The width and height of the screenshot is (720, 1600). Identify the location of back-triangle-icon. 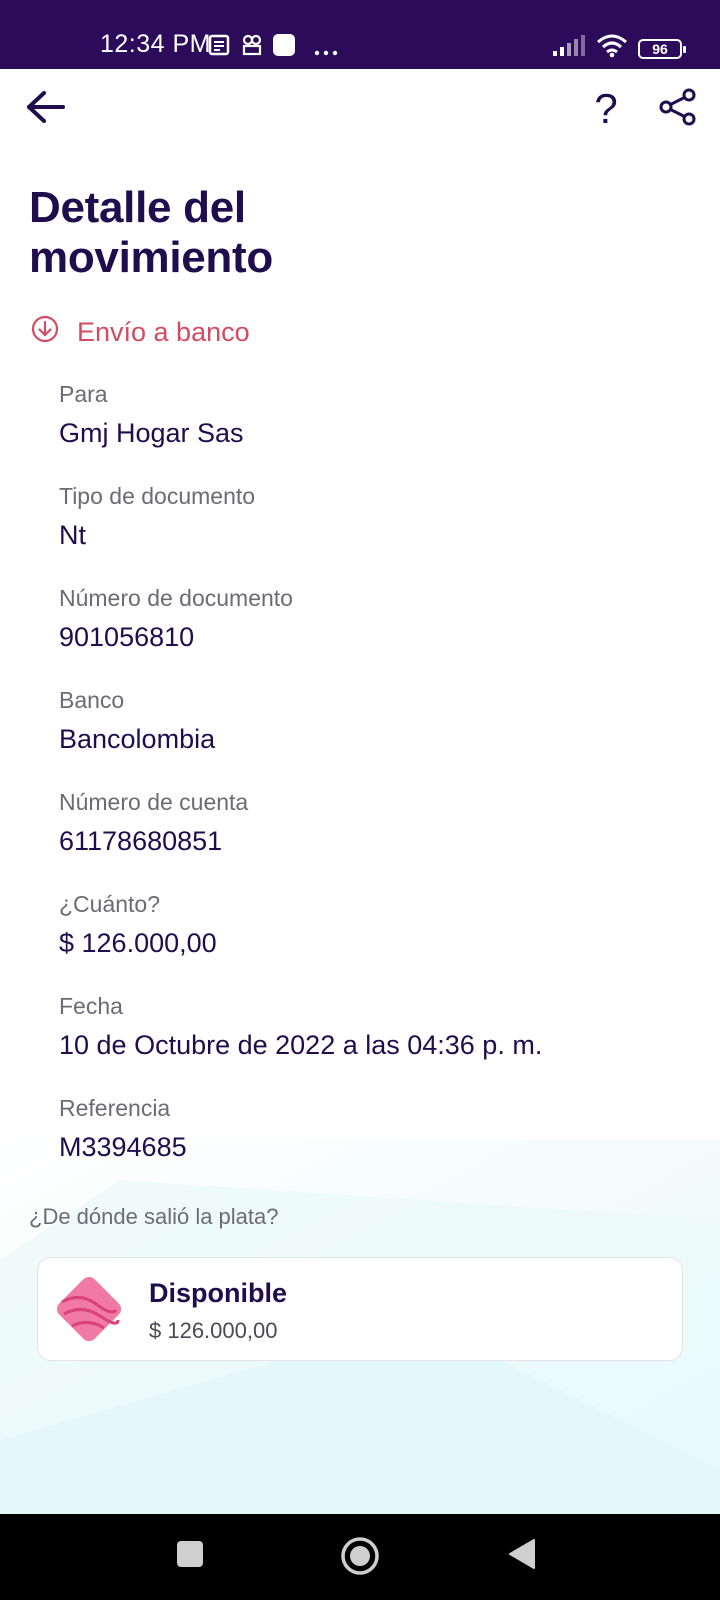
(522, 1556).